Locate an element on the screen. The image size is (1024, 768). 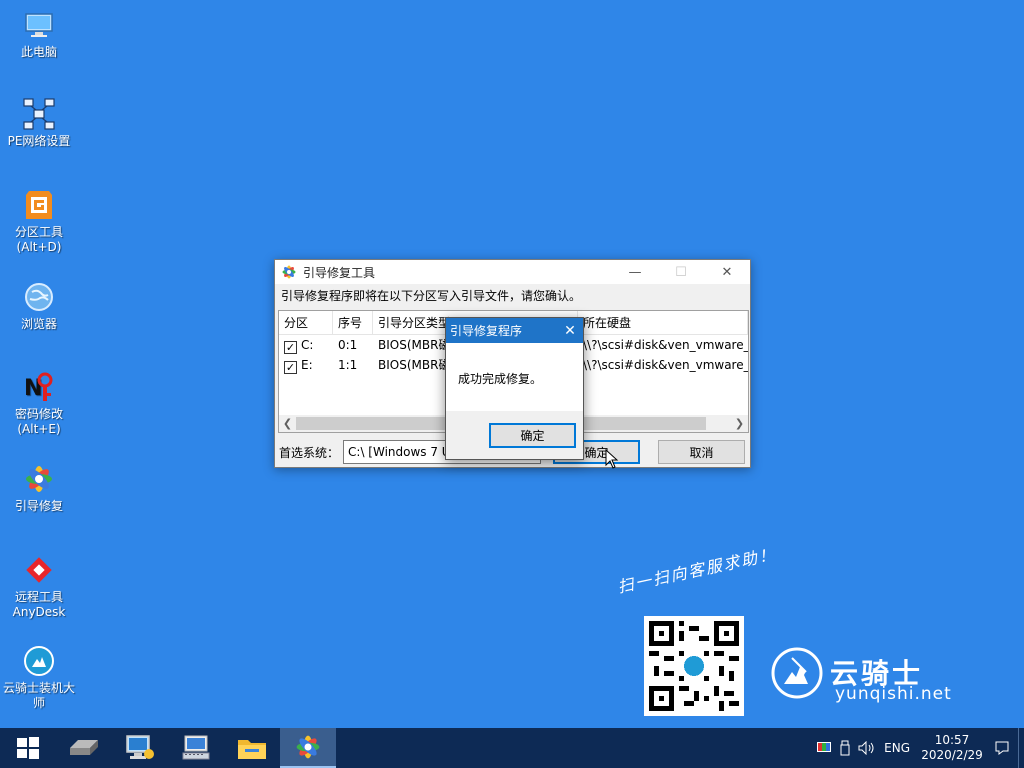
cell-partition: C: is located at coordinates (307, 345).